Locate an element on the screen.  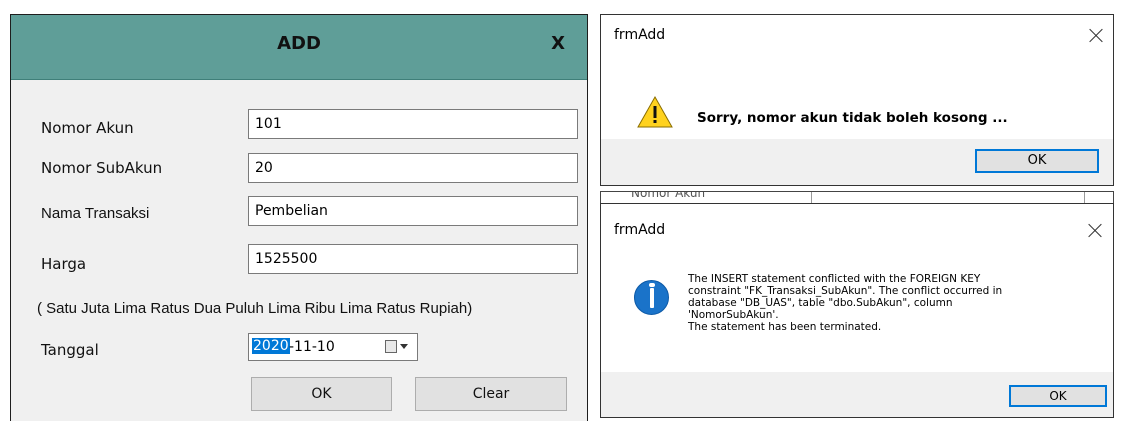
nomor-subakun-label: Nomor SubAkun is located at coordinates (102, 168).